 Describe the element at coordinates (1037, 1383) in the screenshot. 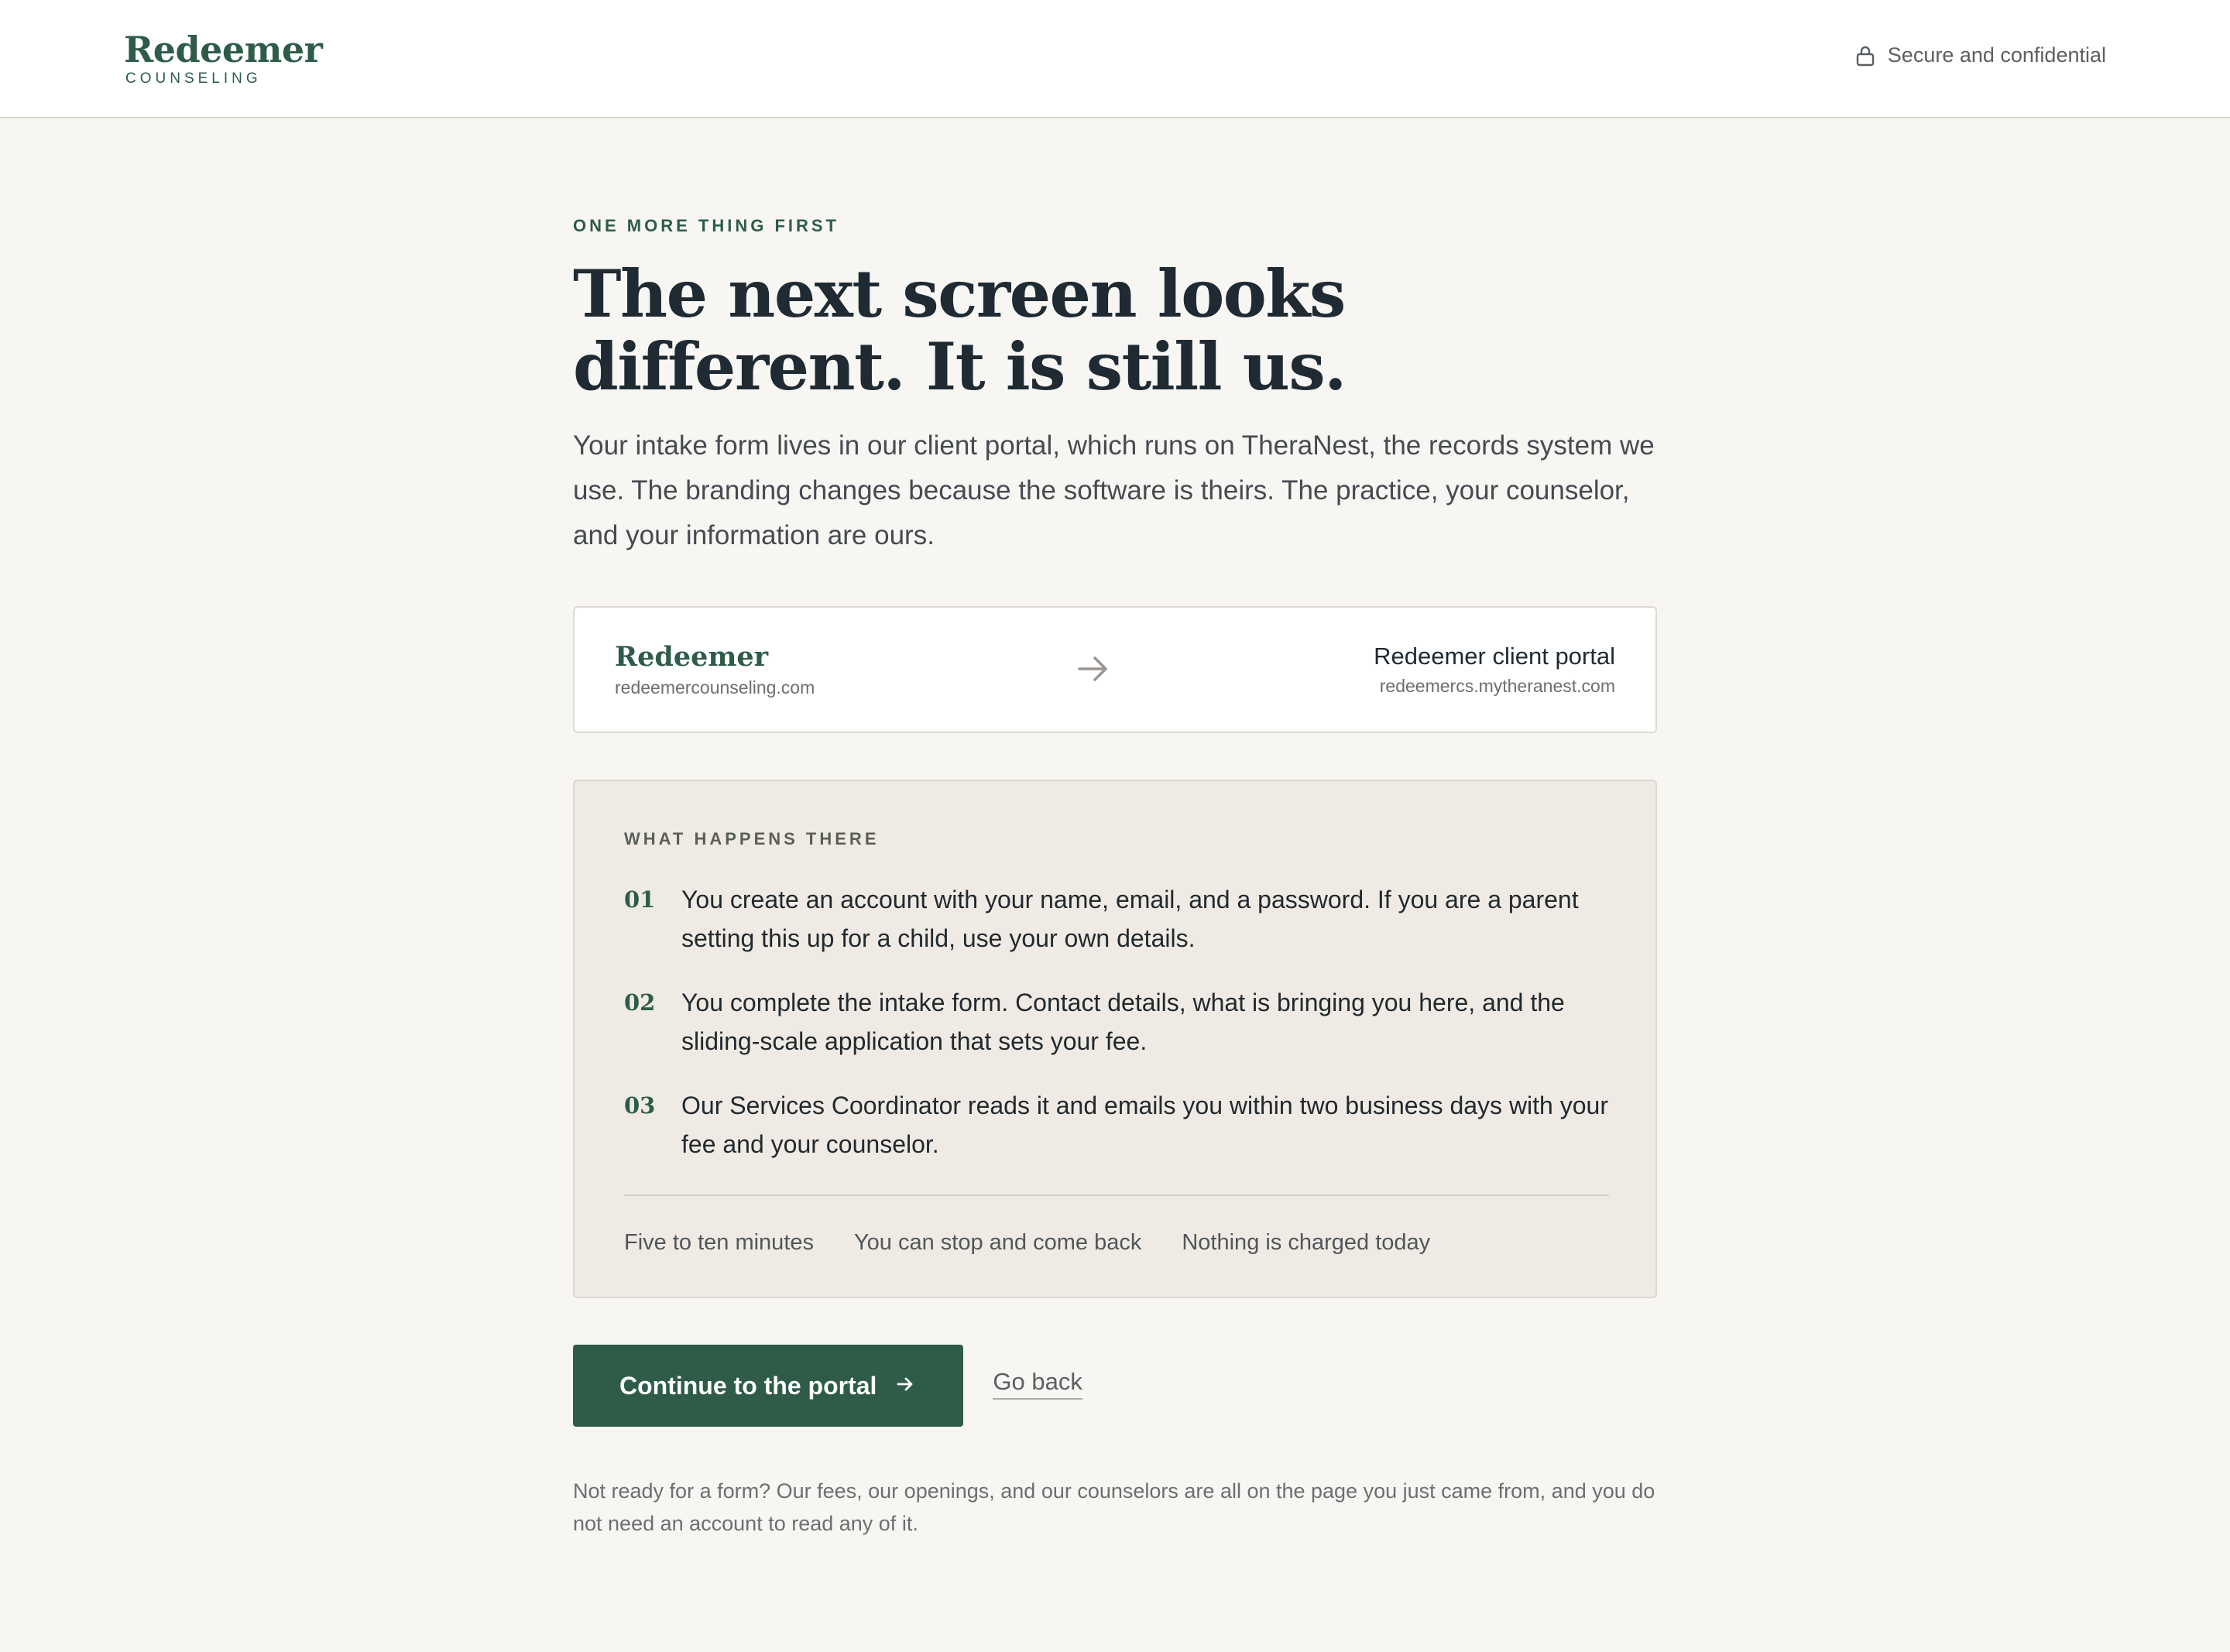

I see `go-back-link: Go back` at that location.